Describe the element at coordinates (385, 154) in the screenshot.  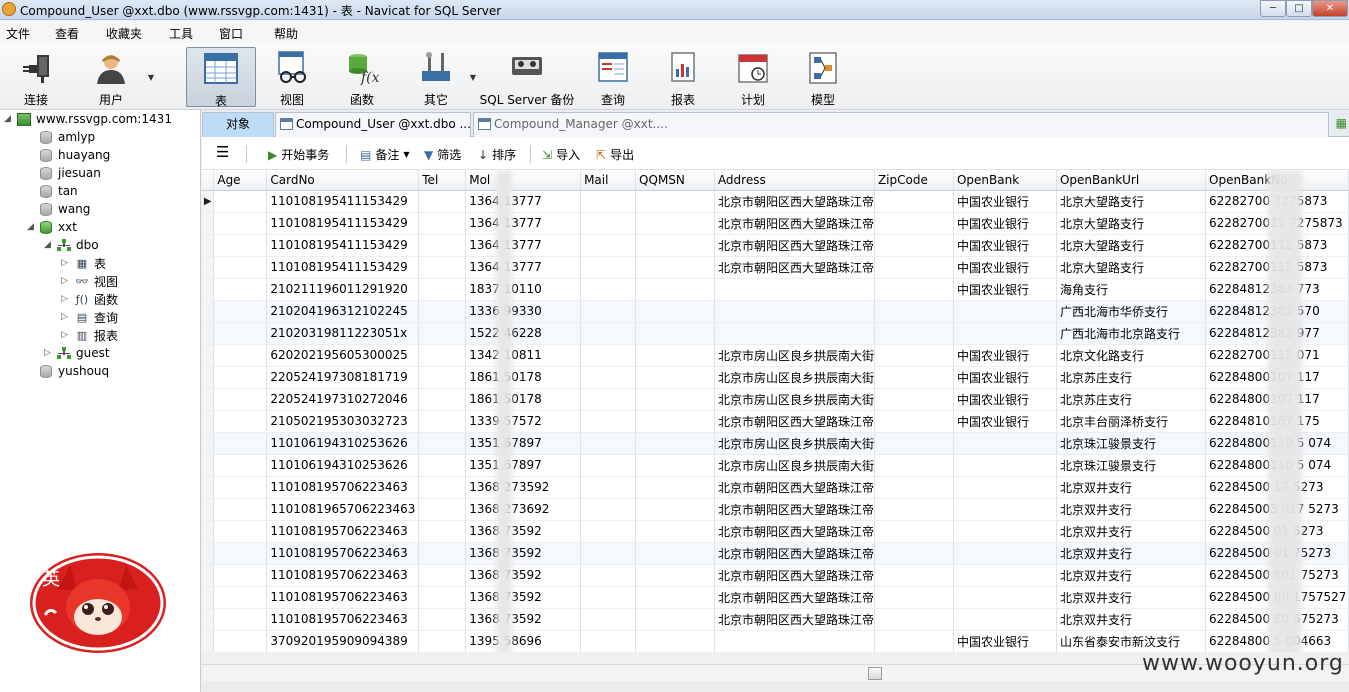
I see `memo-button: ▤ 备注 ▼` at that location.